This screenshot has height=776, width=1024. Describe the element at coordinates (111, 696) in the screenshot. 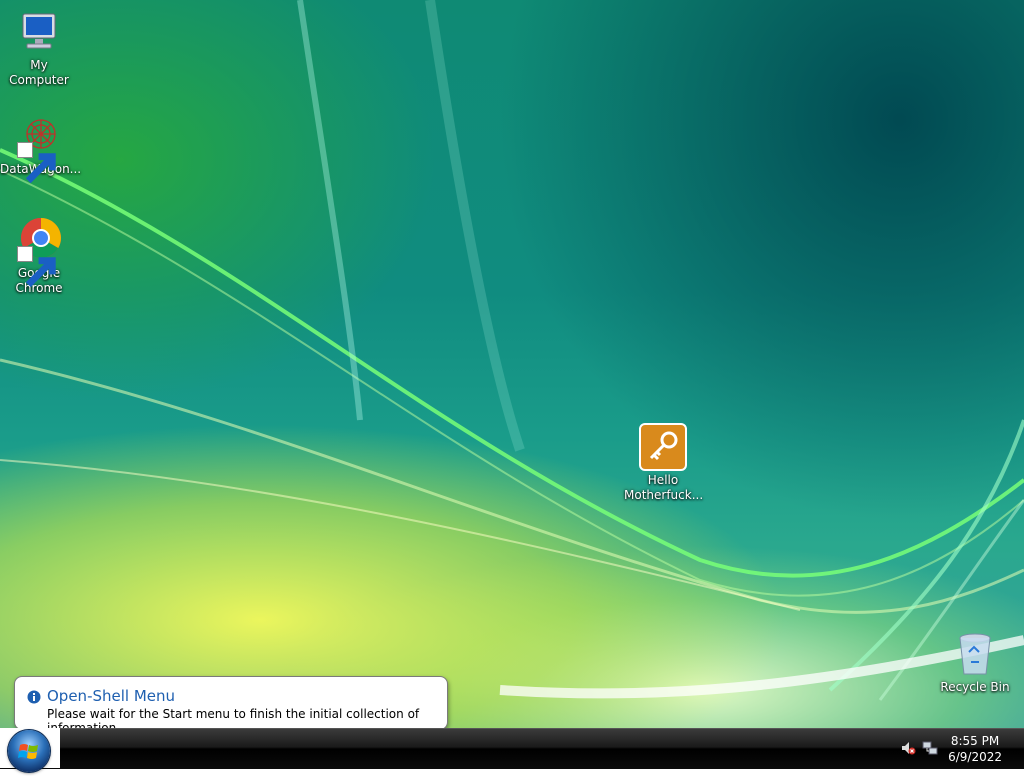

I see `notification-title: Open-Shell Menu` at that location.